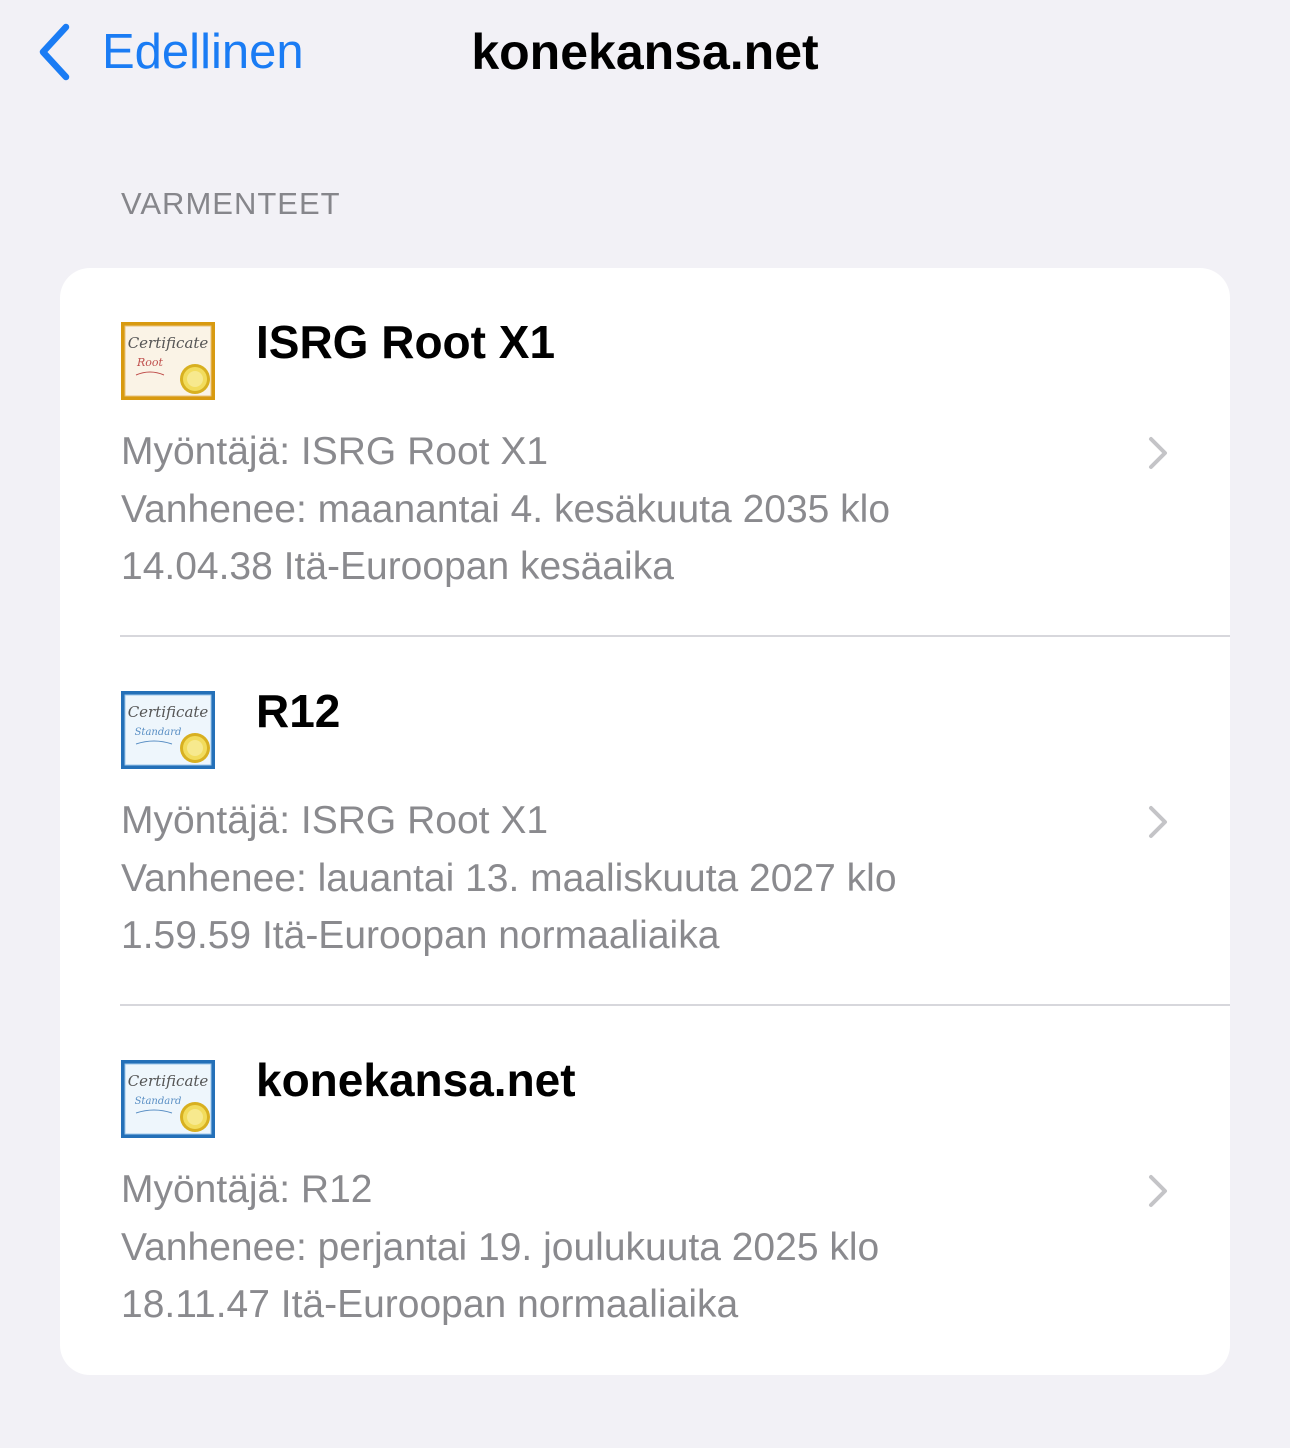  What do you see at coordinates (406, 342) in the screenshot?
I see `certificate-title: ISRG Root X1` at bounding box center [406, 342].